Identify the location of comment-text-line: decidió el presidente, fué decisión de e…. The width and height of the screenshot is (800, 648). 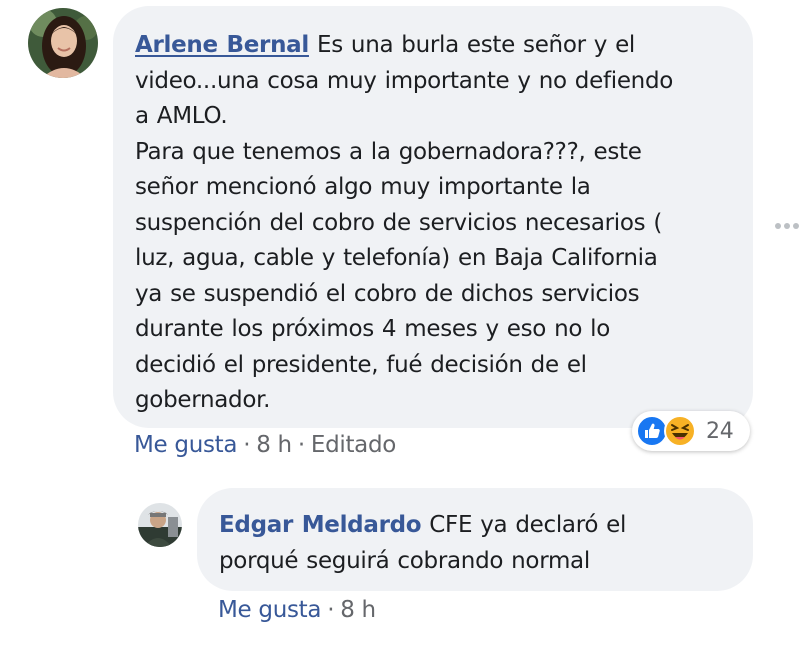
(361, 364).